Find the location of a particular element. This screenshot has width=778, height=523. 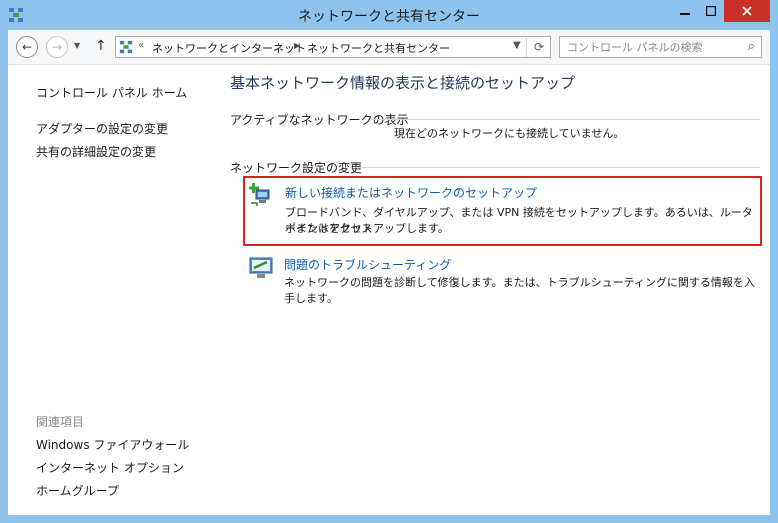

search-input is located at coordinates (648, 47).